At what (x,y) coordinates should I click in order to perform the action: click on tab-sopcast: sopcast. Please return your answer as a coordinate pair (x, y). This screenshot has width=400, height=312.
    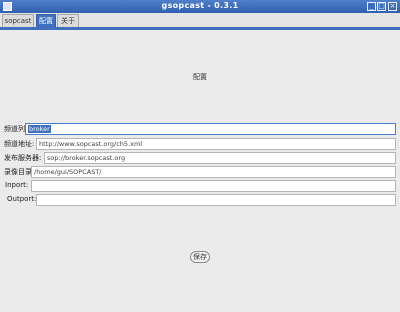
    Looking at the image, I should click on (18, 20).